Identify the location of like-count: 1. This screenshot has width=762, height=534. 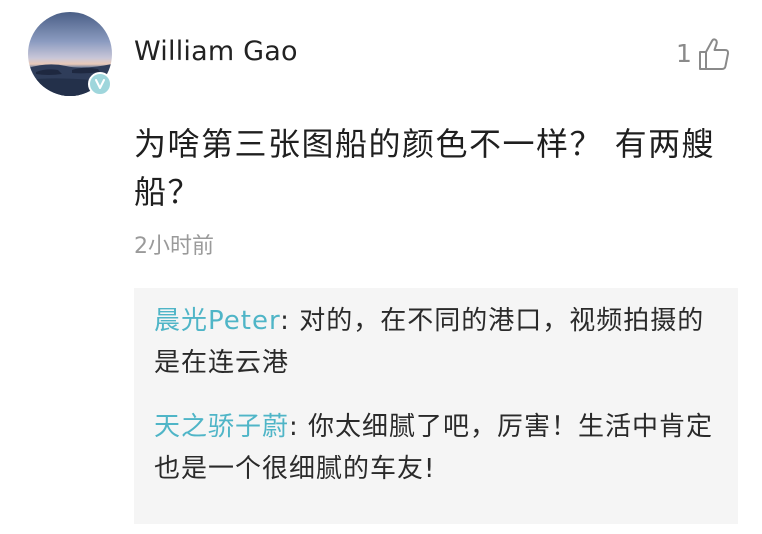
(684, 53).